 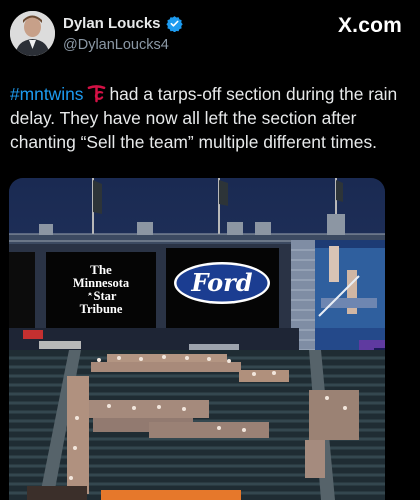 I want to click on ford-board: Ford, so click(x=222, y=290).